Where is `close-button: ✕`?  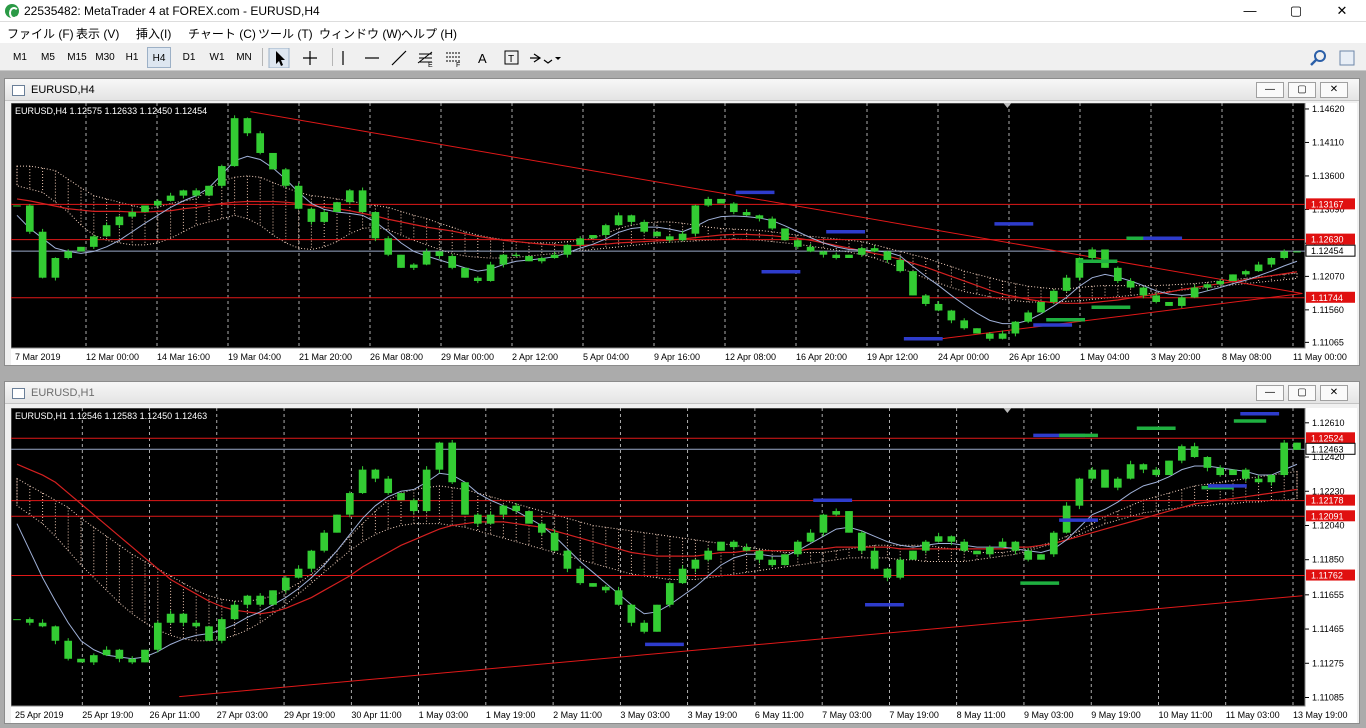 close-button: ✕ is located at coordinates (1342, 11).